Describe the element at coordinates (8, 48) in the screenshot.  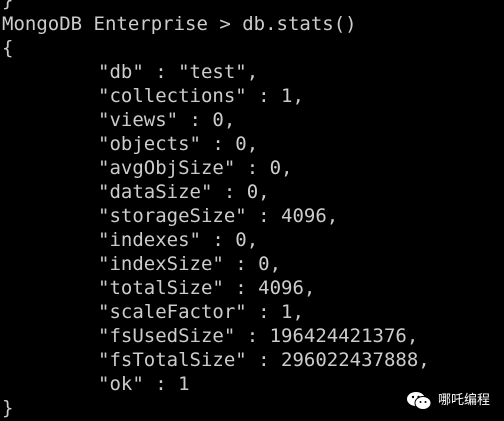
I see `open-brace: {` at that location.